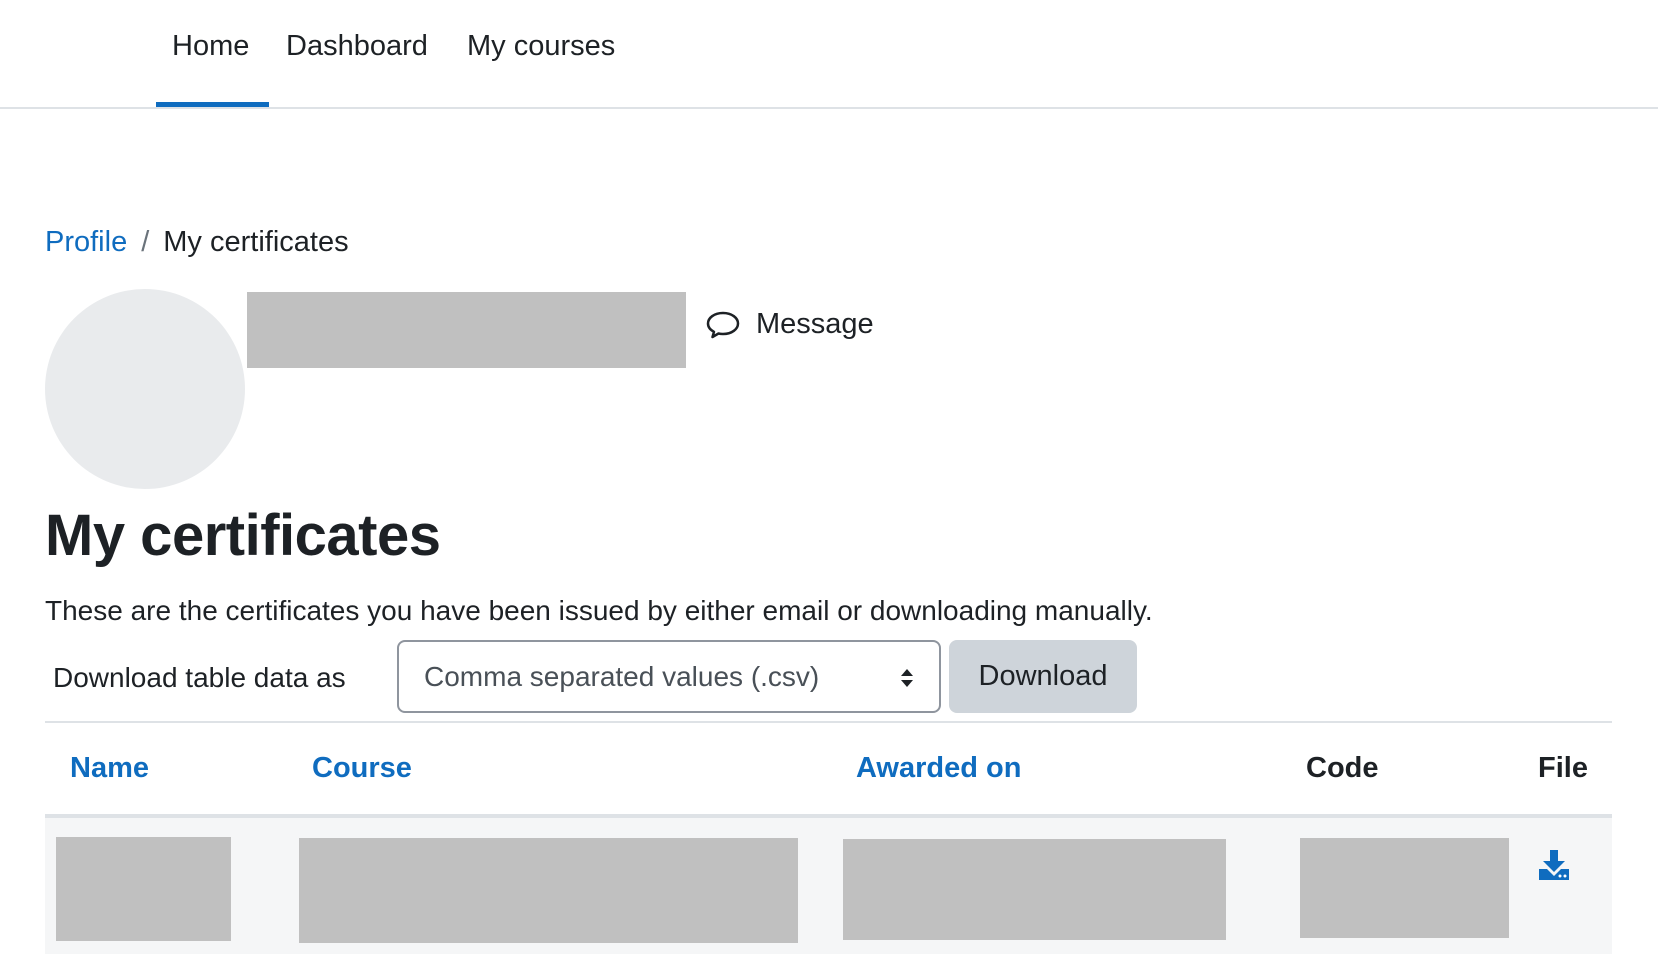 The width and height of the screenshot is (1658, 954). I want to click on redacted-cell-course, so click(548, 890).